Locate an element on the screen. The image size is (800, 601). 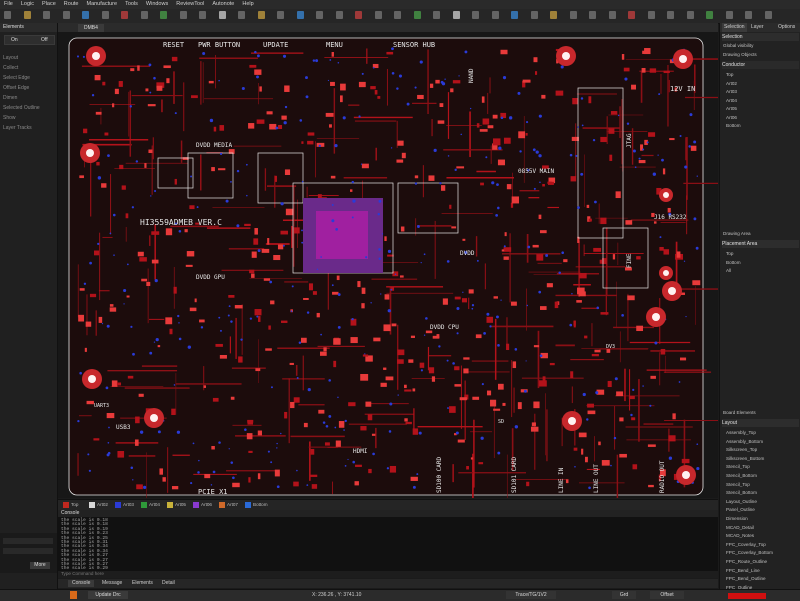
left-panel-row: Dimen is located at coordinates (10, 98).